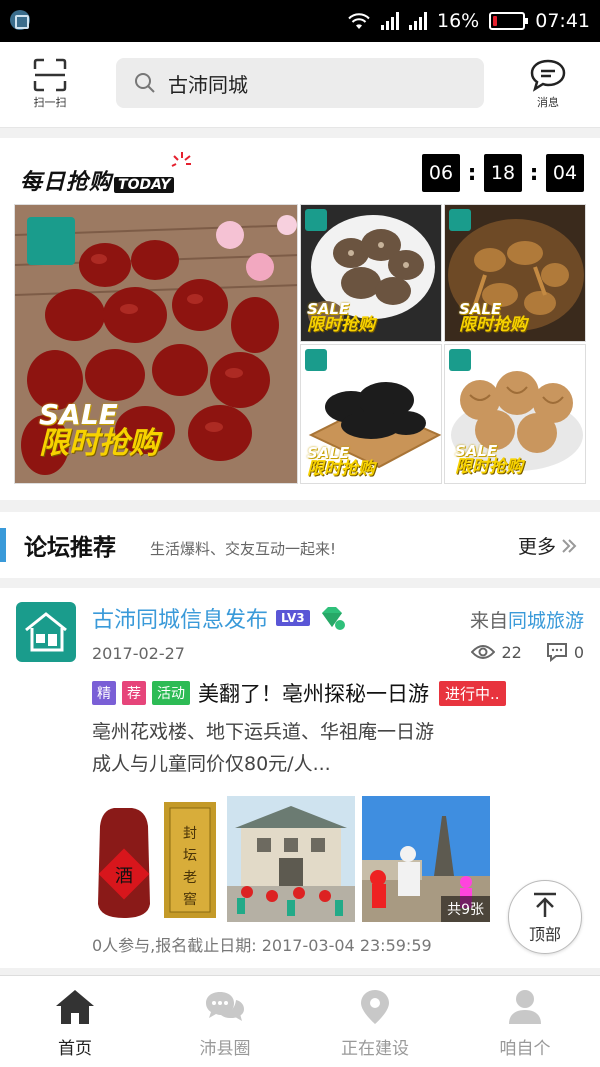  What do you see at coordinates (441, 173) in the screenshot?
I see `countdown-hours: 06` at bounding box center [441, 173].